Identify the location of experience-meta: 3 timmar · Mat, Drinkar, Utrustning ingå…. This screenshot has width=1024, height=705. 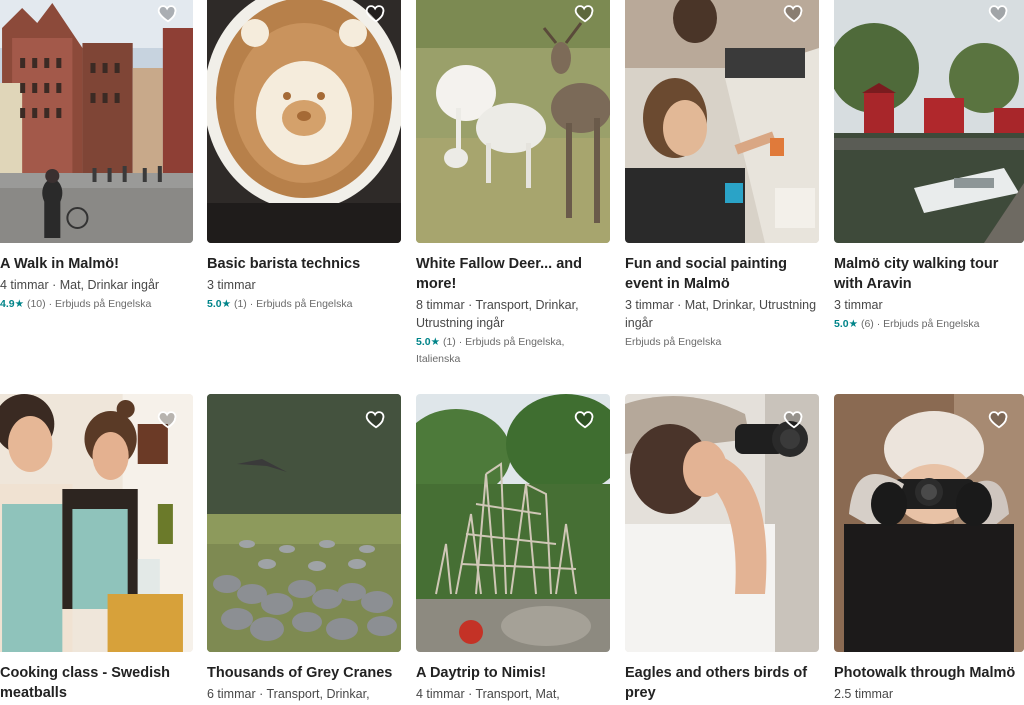
(721, 314).